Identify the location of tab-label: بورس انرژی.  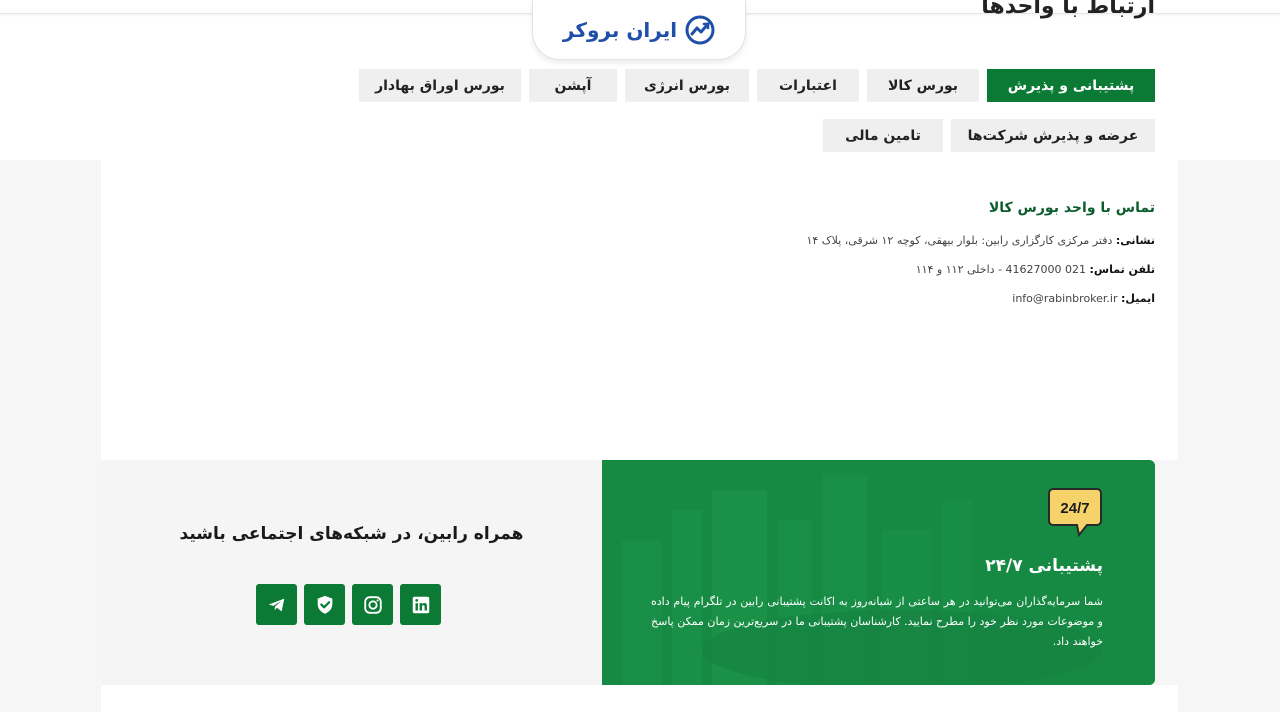
(687, 85).